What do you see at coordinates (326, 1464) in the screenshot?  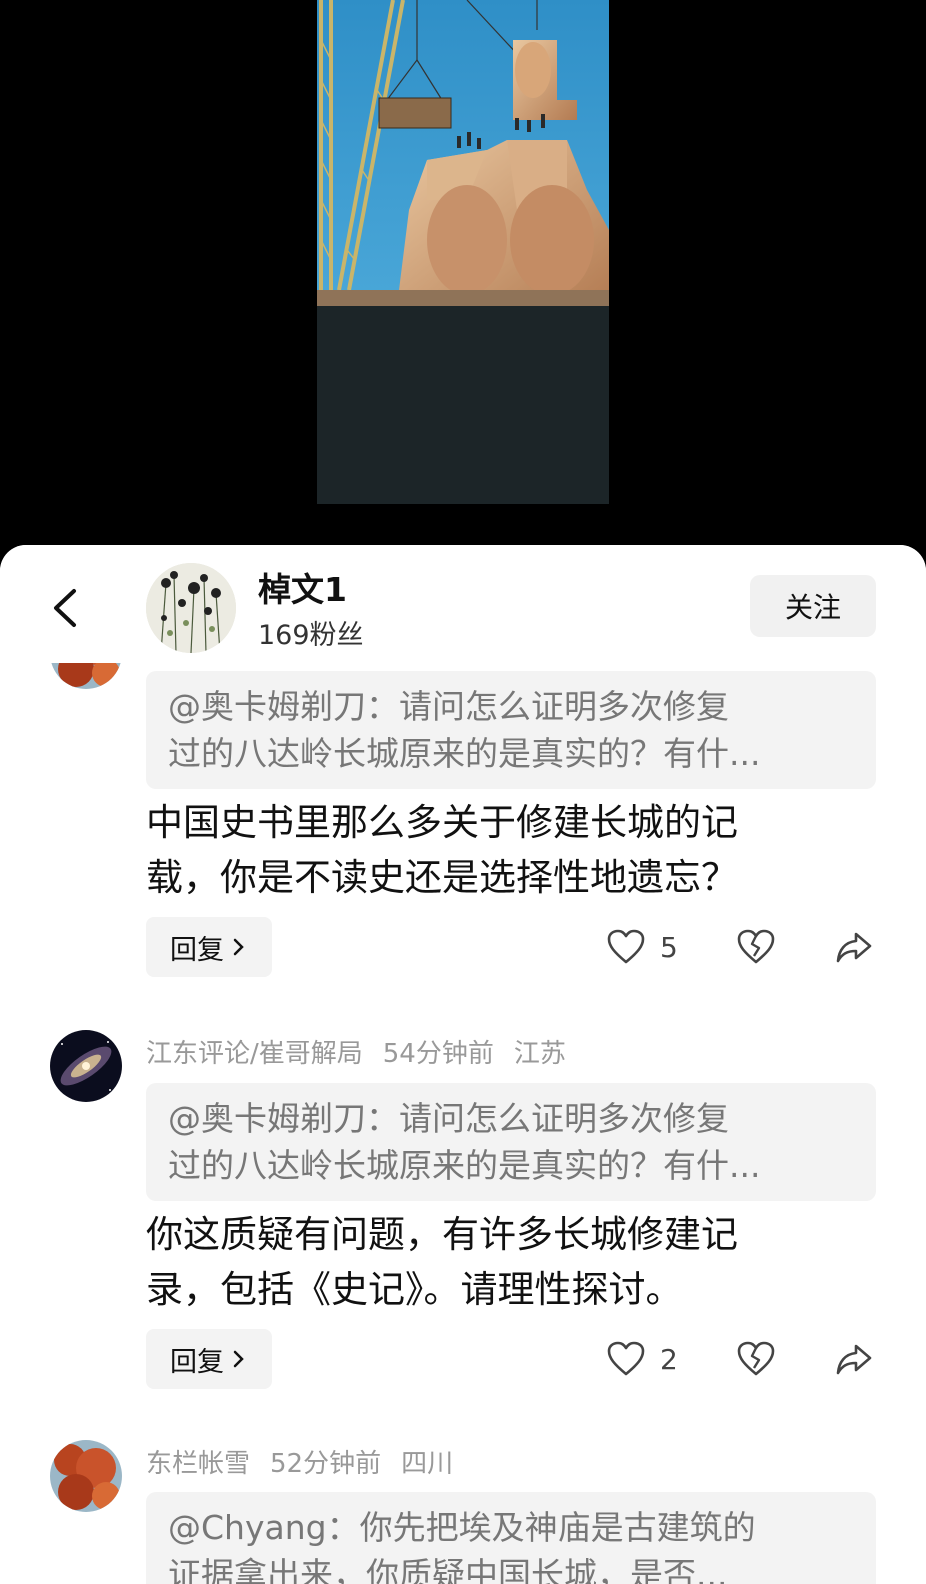 I see `timestamp: 52分钟前` at bounding box center [326, 1464].